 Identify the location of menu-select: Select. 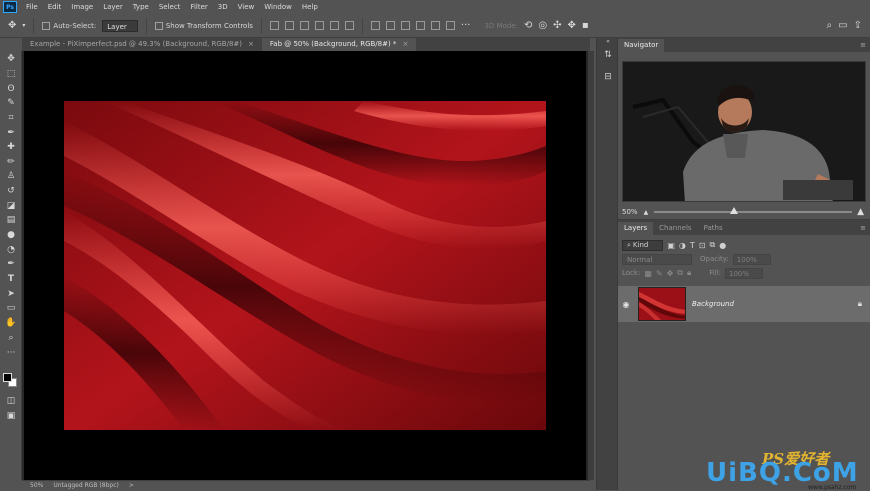
(170, 7).